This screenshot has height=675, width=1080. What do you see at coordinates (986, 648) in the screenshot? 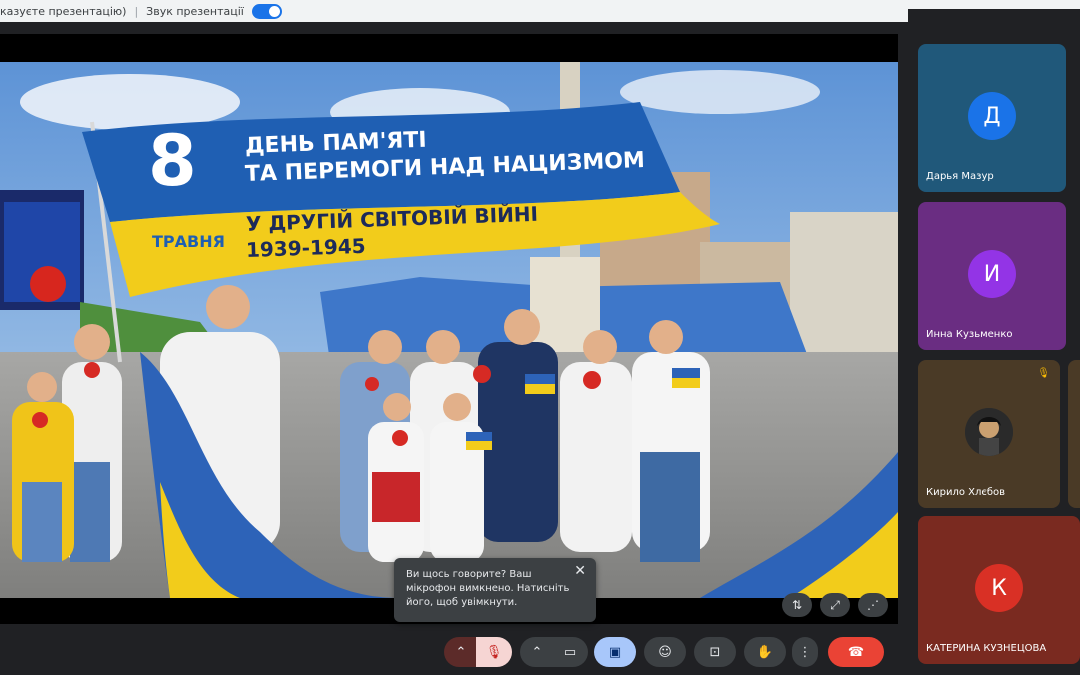
I see `participant-name: КАТЕРИНА КУЗНЕЦОВА` at bounding box center [986, 648].